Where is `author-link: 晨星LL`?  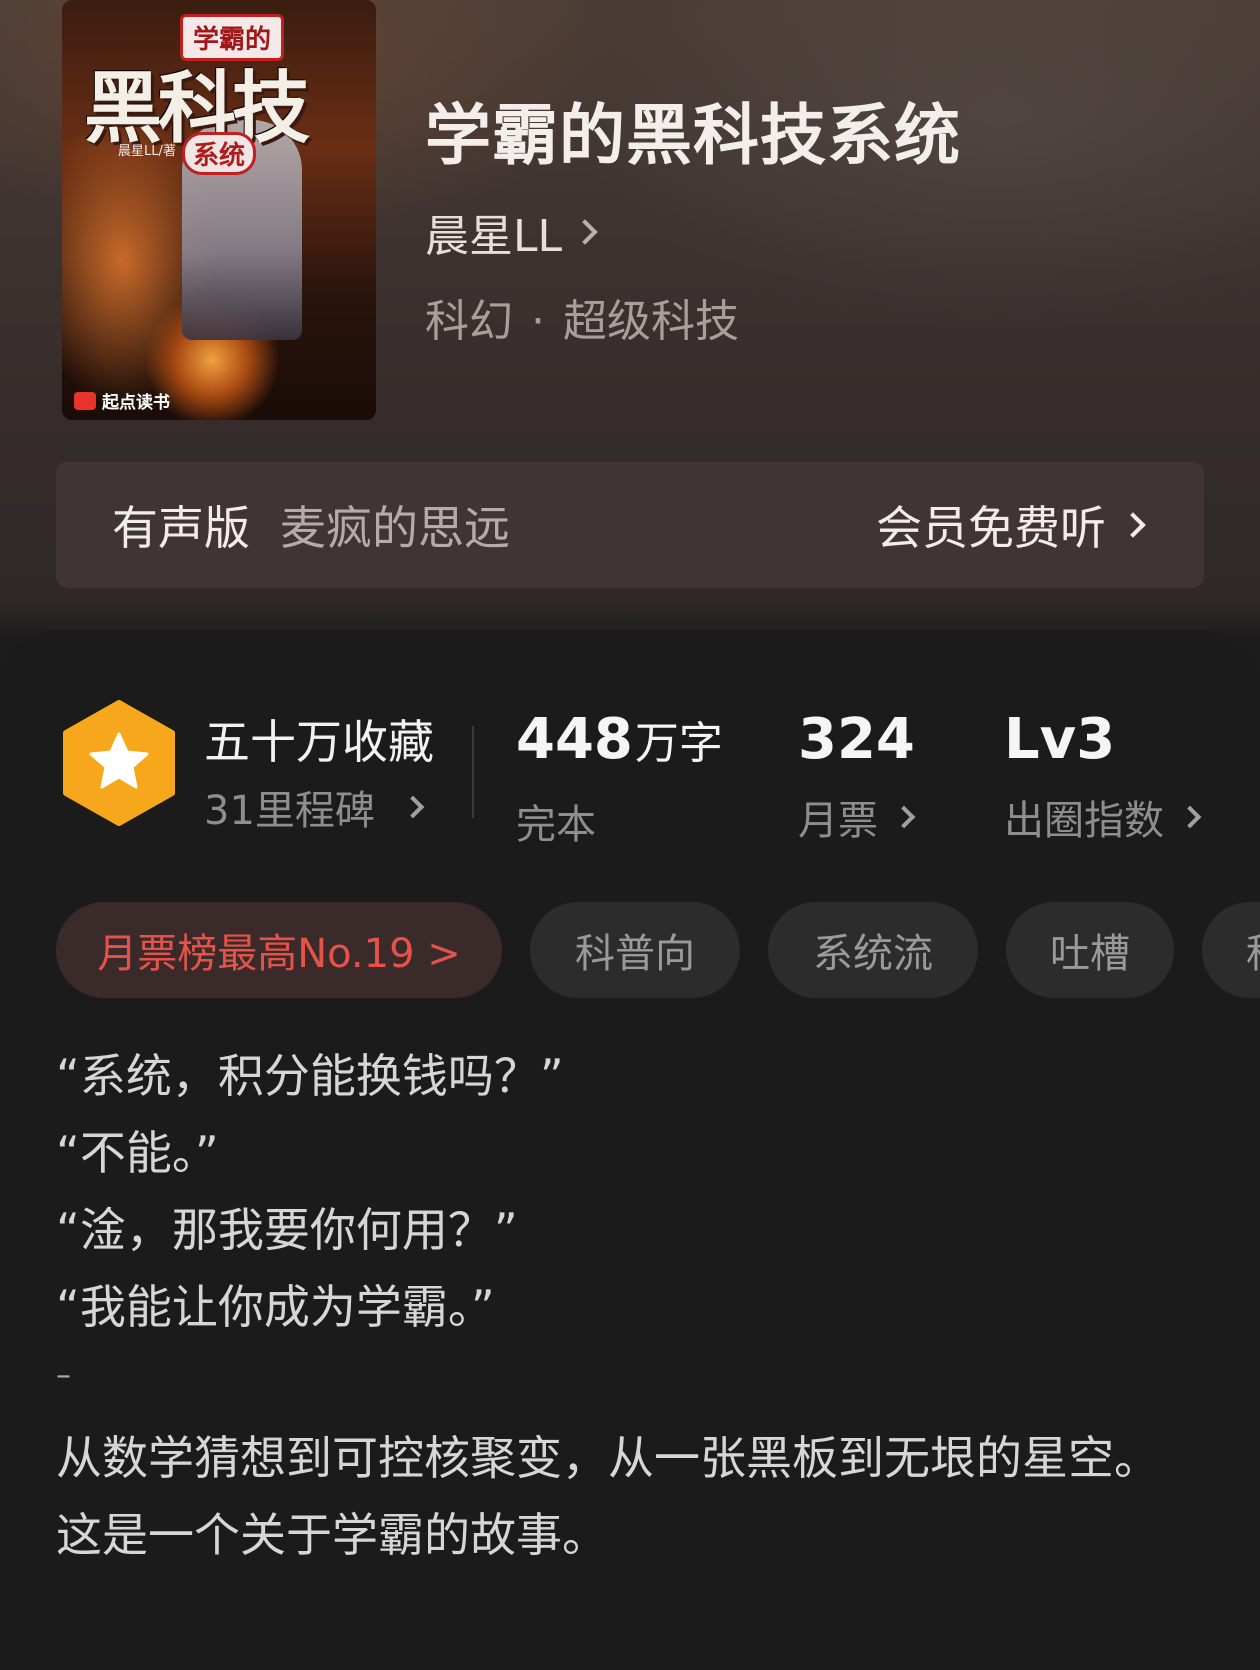
author-link: 晨星LL is located at coordinates (511, 232).